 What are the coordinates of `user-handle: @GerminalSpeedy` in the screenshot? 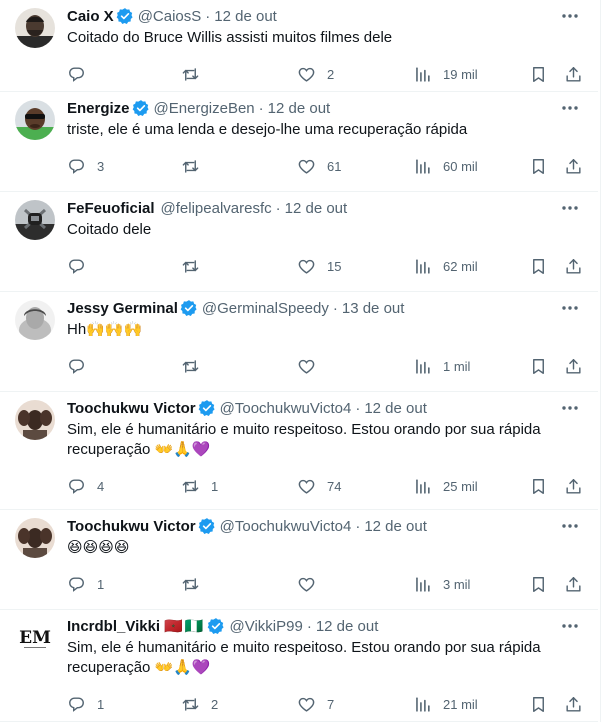 It's located at (265, 308).